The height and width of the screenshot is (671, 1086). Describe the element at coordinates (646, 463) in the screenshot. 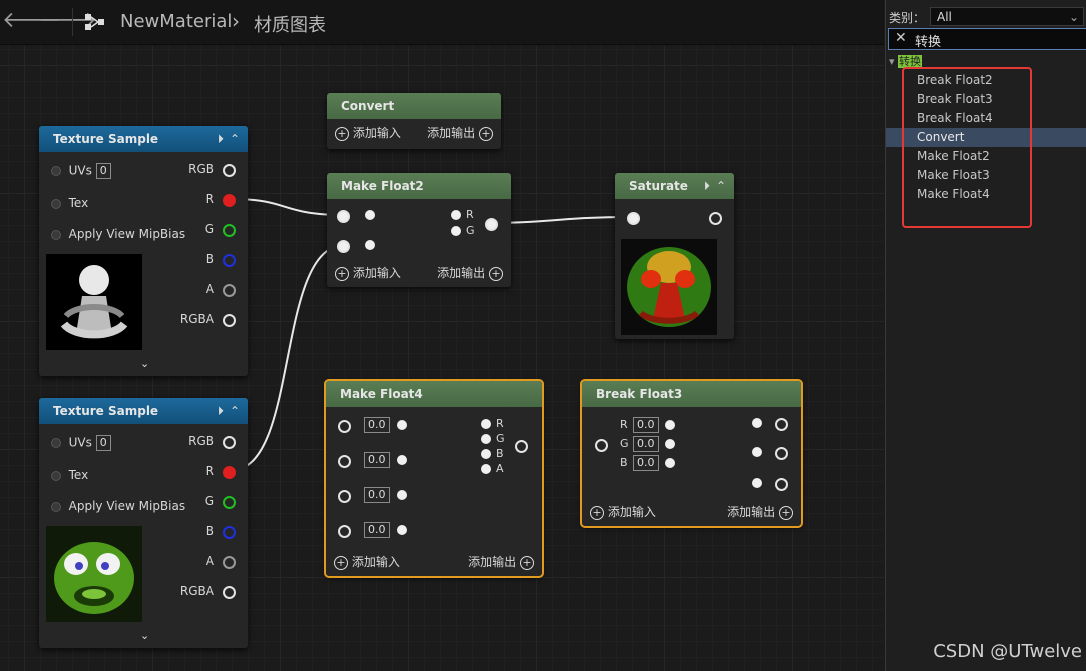

I see `value-field-b: 0.0` at that location.